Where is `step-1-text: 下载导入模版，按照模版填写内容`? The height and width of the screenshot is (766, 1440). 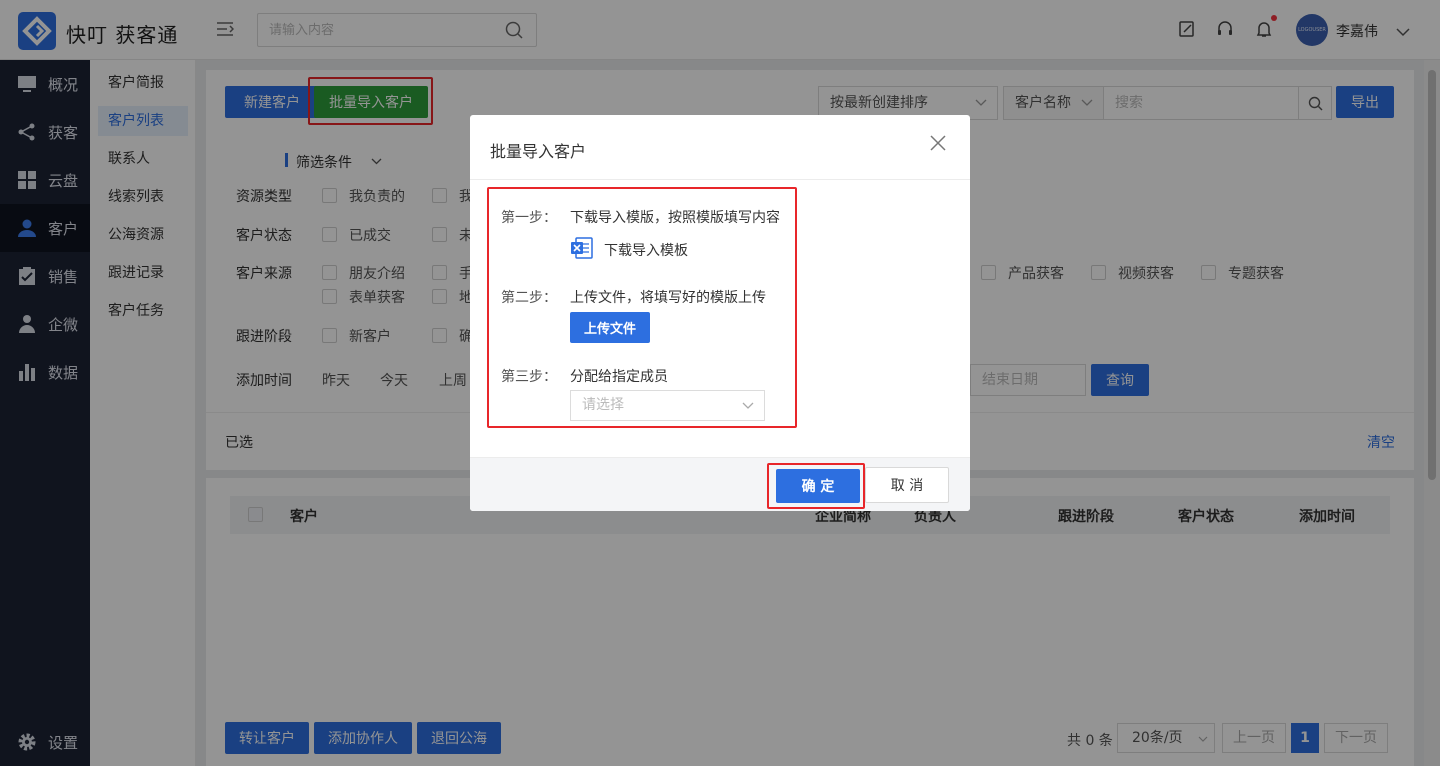 step-1-text: 下载导入模版，按照模版填写内容 is located at coordinates (675, 218).